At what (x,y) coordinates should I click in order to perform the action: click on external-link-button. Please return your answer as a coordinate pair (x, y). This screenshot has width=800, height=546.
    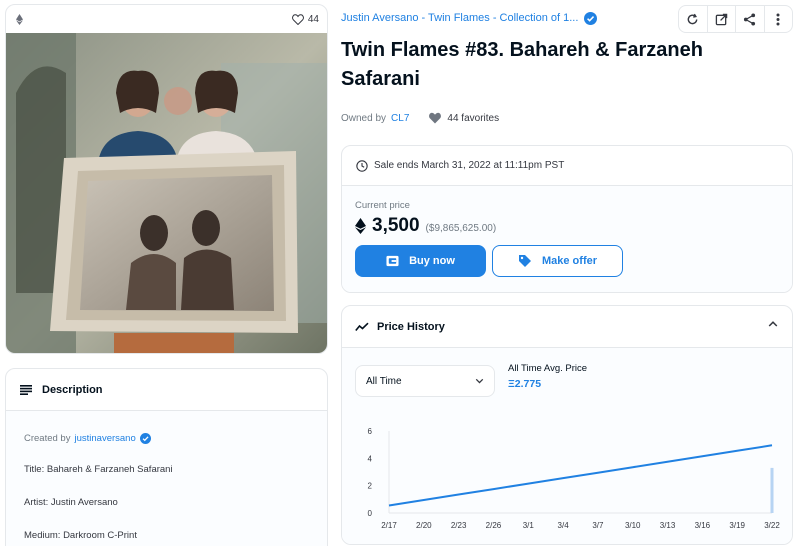
    Looking at the image, I should click on (722, 19).